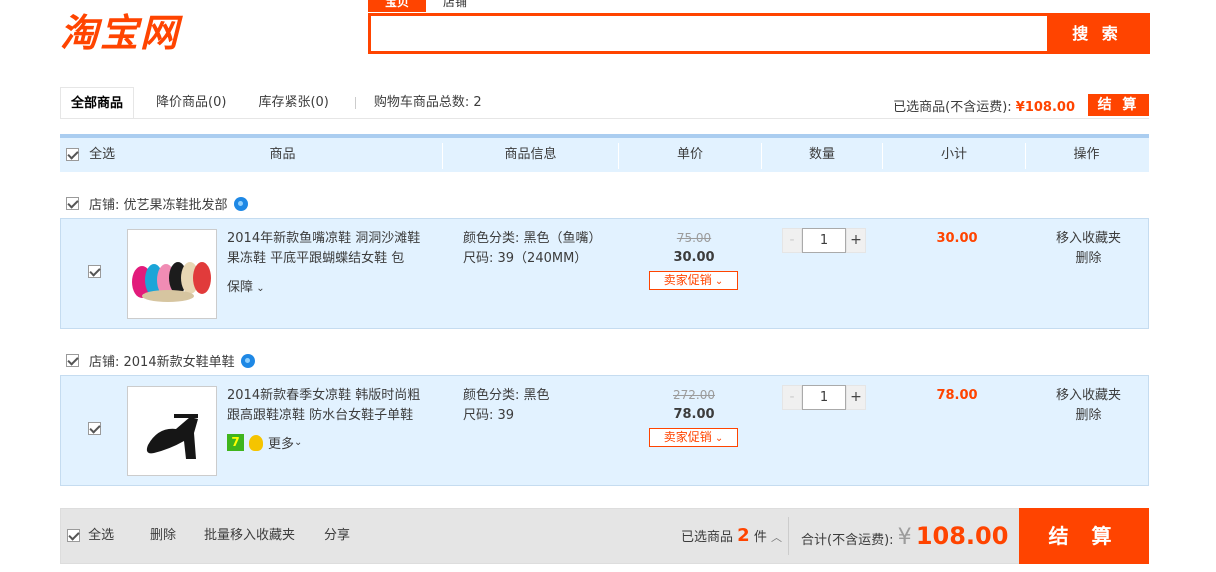  I want to click on total-area: 合计(不含运费): ¥ 108.00, so click(904, 536).